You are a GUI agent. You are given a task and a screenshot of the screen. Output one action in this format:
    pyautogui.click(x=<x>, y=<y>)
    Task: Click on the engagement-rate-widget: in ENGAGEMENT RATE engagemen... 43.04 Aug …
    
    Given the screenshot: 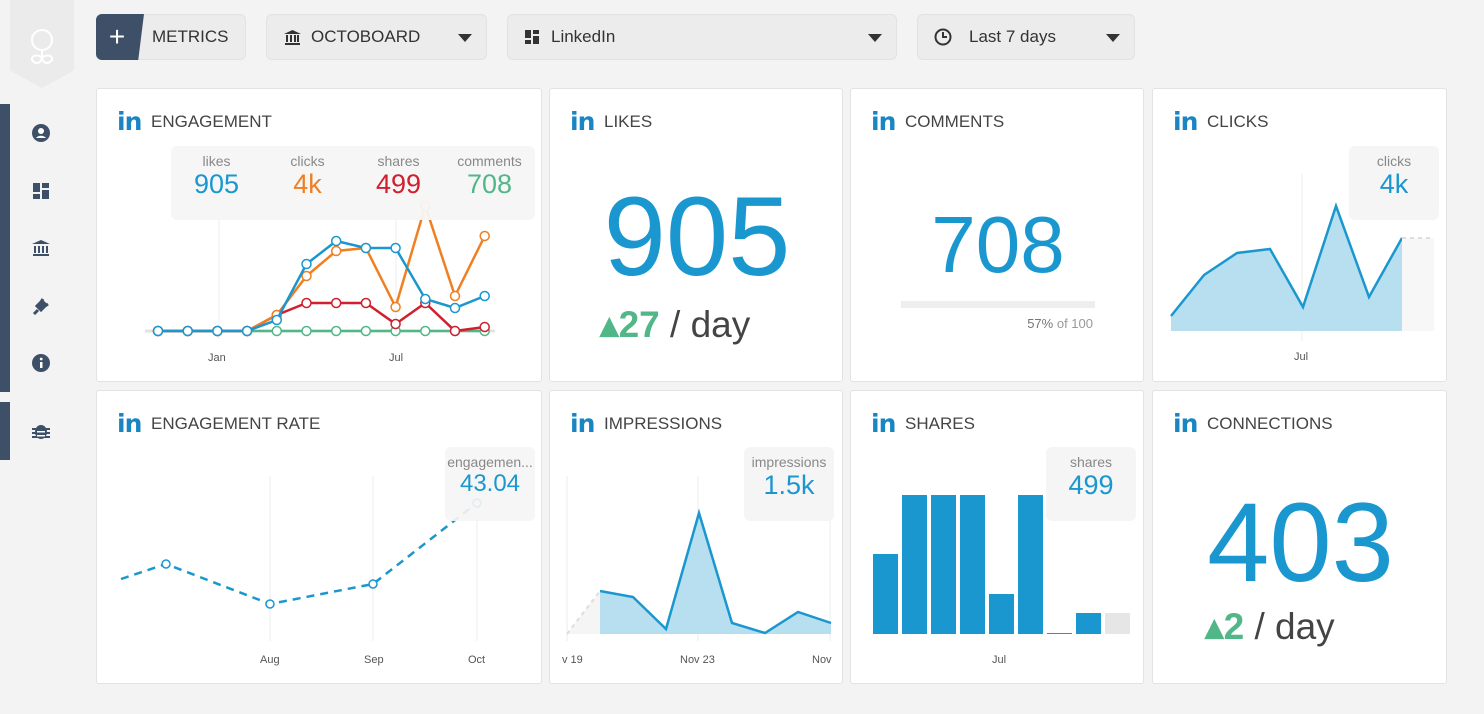 What is the action you would take?
    pyautogui.click(x=319, y=537)
    